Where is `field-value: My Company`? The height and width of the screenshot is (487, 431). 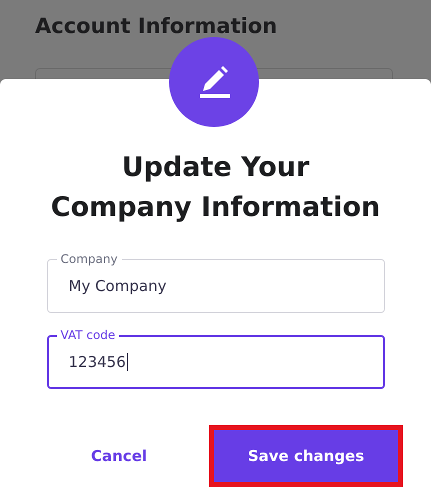 field-value: My Company is located at coordinates (117, 286).